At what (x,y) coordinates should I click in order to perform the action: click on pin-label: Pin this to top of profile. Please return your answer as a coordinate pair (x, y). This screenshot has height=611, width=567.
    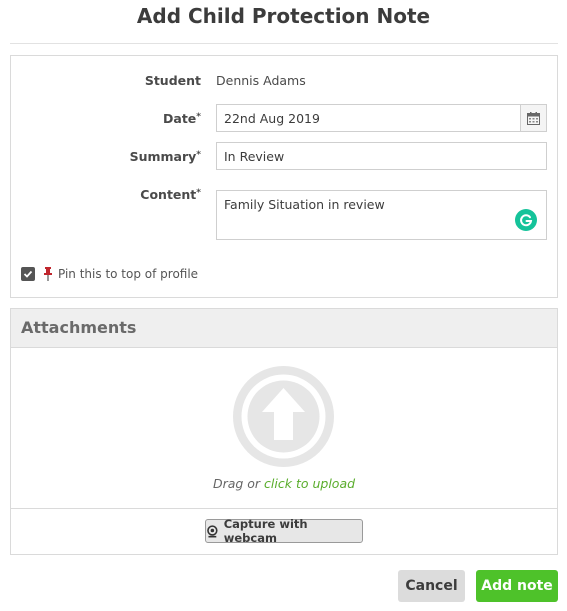
    Looking at the image, I should click on (128, 274).